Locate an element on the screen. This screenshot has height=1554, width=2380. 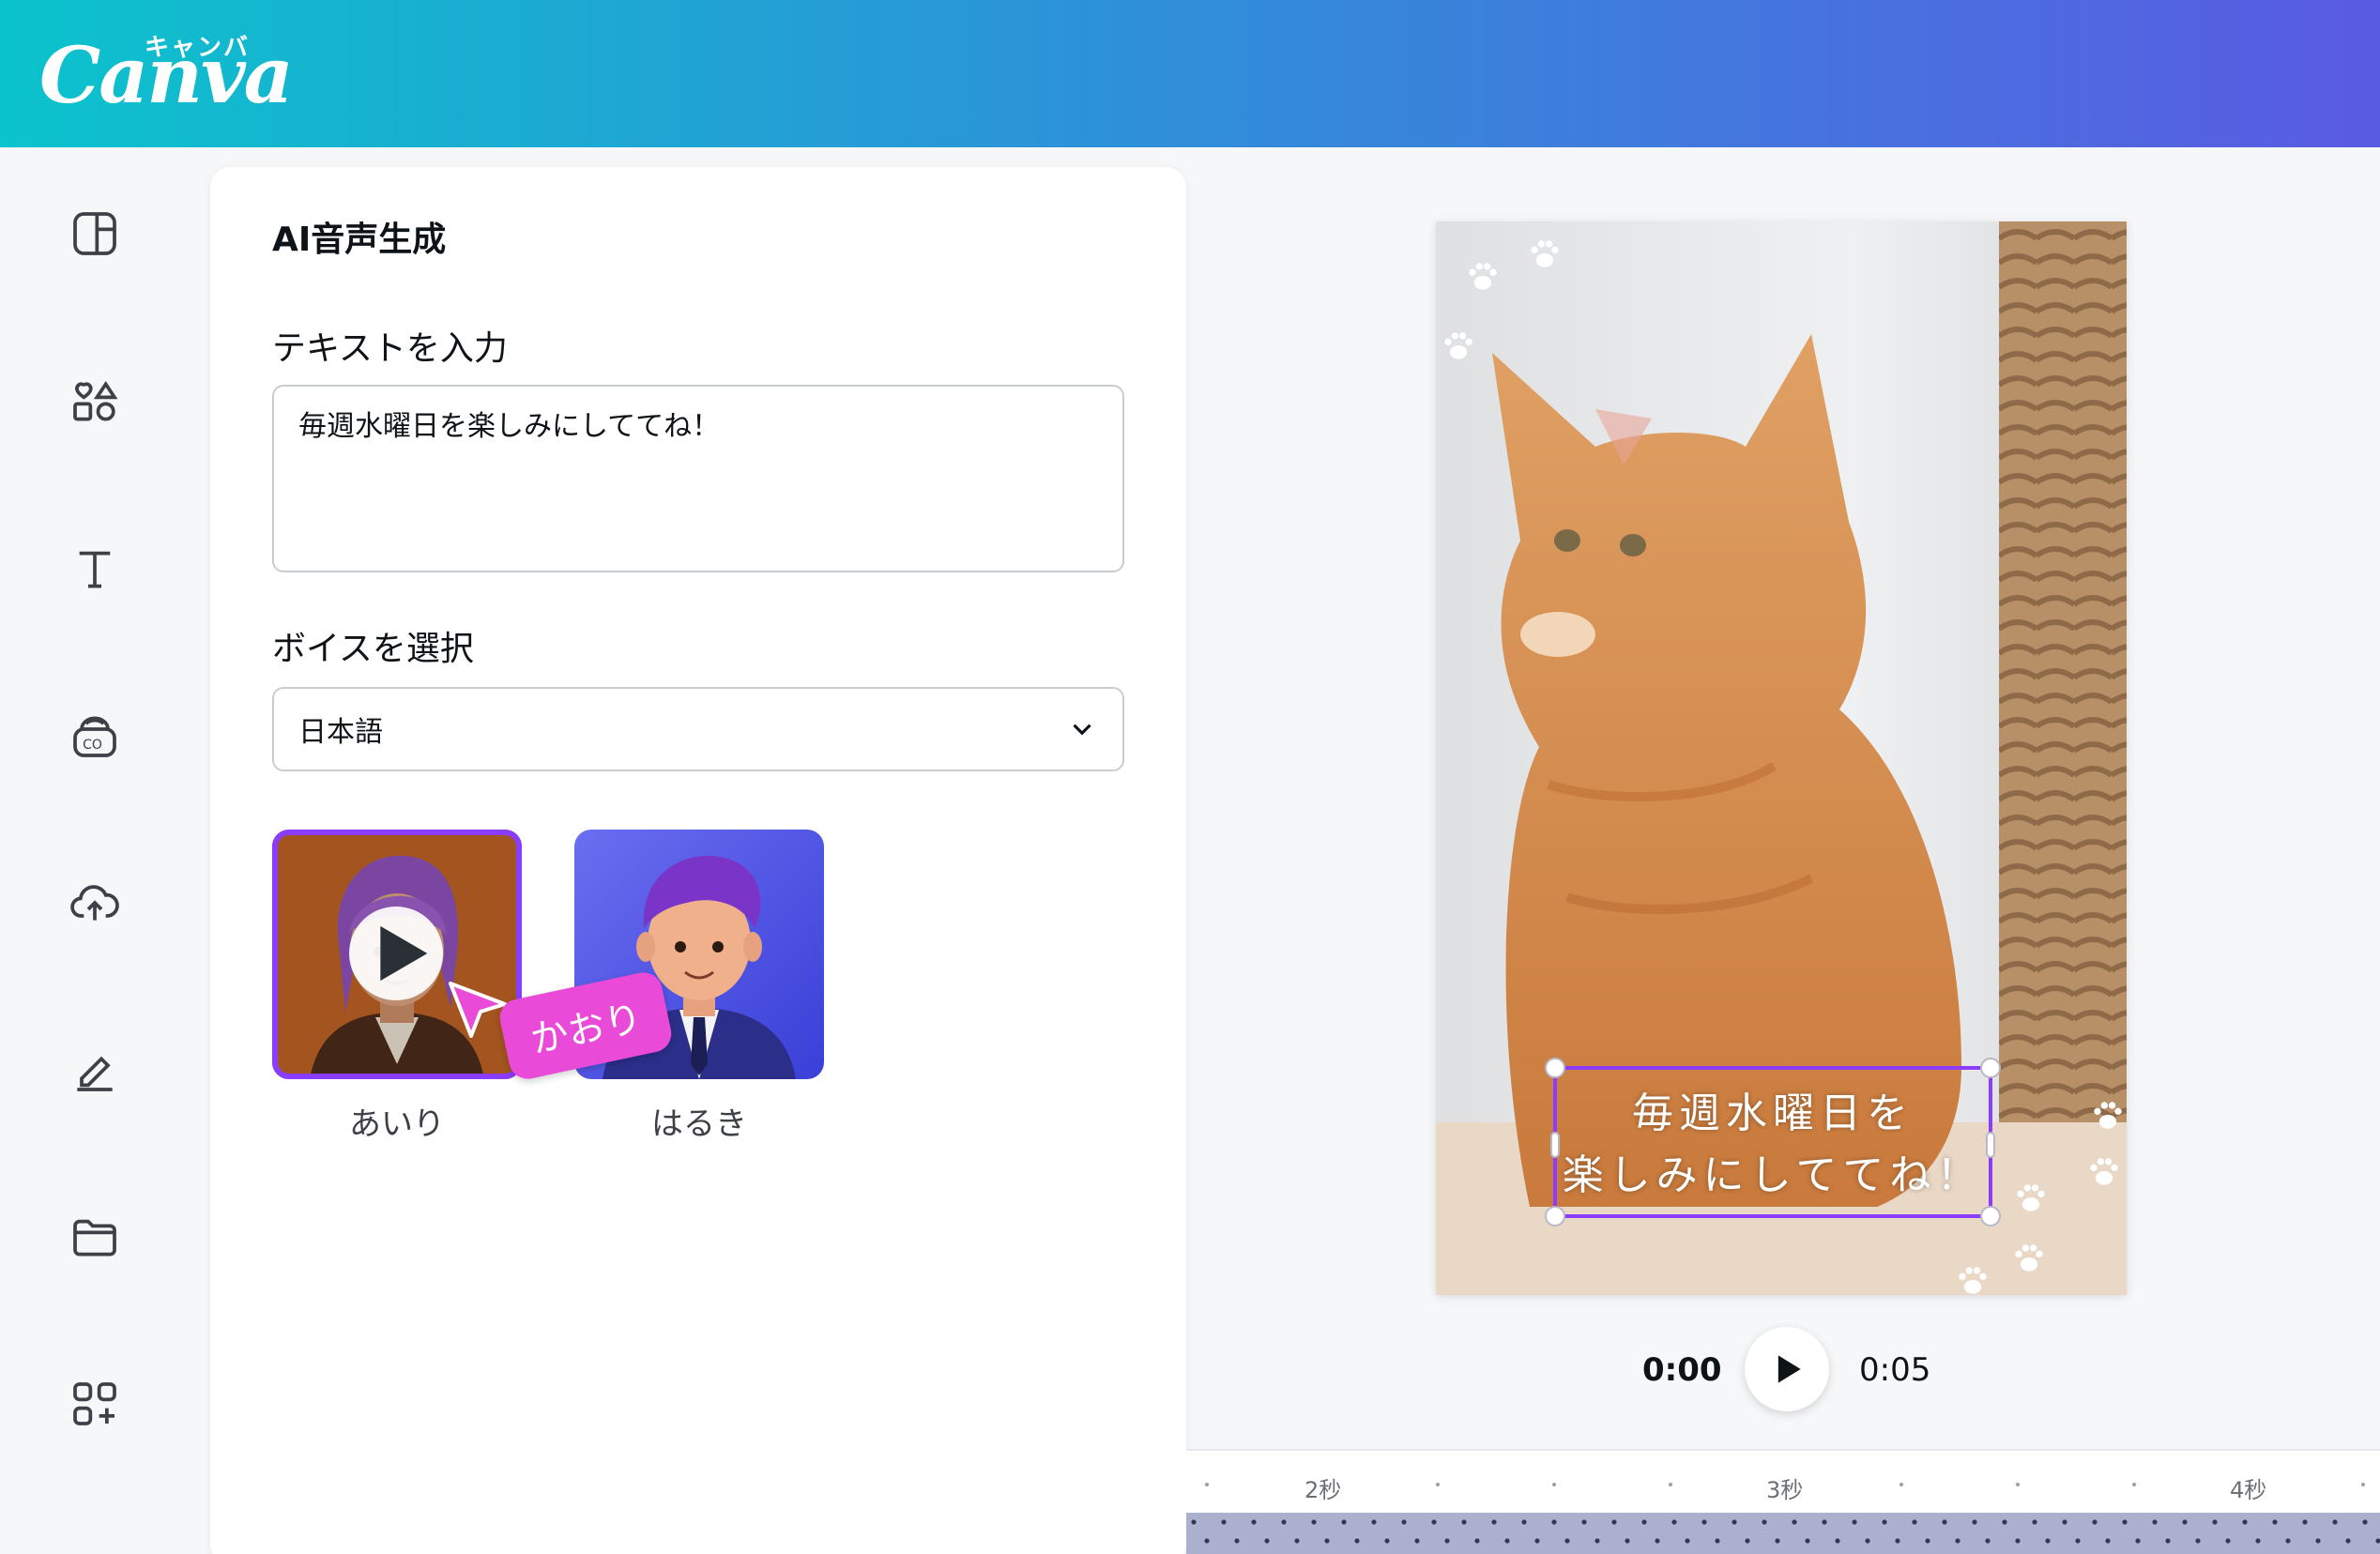
timeline-tick: 3秒 is located at coordinates (1785, 1490).